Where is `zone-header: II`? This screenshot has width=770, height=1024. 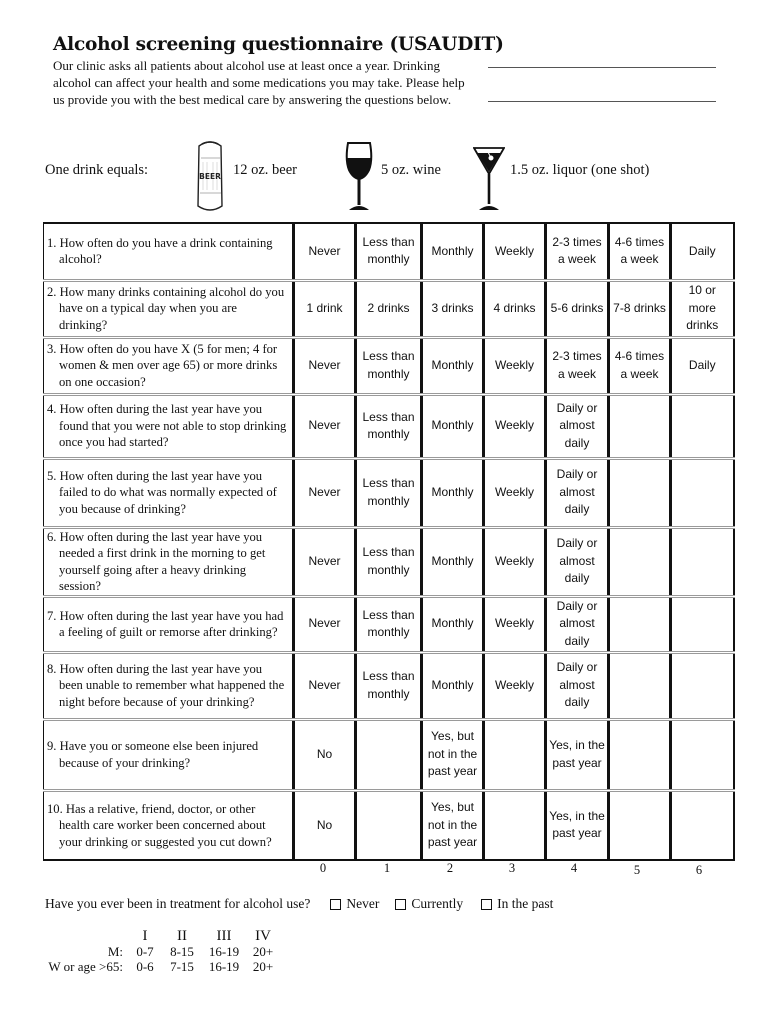 zone-header: II is located at coordinates (182, 936).